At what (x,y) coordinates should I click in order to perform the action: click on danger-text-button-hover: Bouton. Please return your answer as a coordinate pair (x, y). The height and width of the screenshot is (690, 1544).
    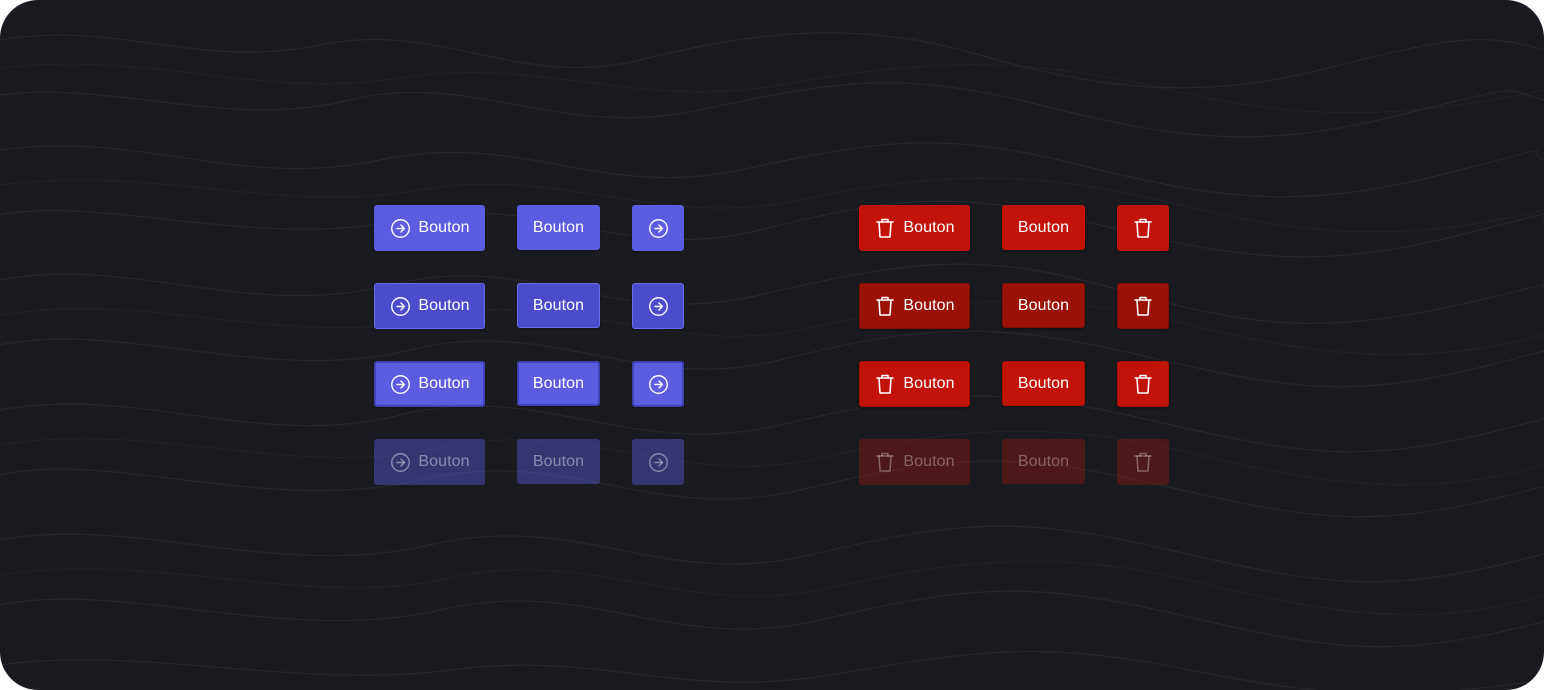
    Looking at the image, I should click on (1043, 305).